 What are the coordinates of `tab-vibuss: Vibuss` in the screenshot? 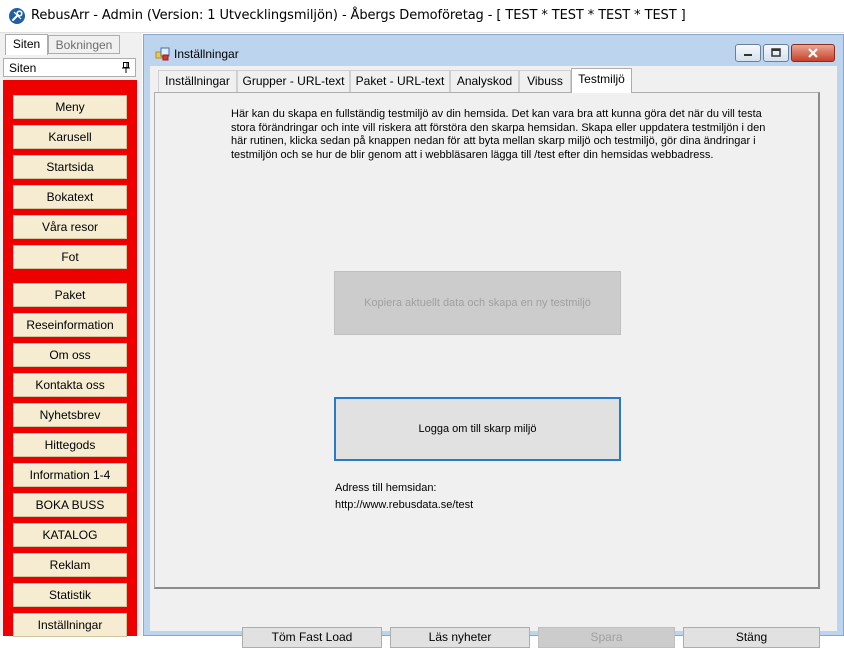 It's located at (545, 81).